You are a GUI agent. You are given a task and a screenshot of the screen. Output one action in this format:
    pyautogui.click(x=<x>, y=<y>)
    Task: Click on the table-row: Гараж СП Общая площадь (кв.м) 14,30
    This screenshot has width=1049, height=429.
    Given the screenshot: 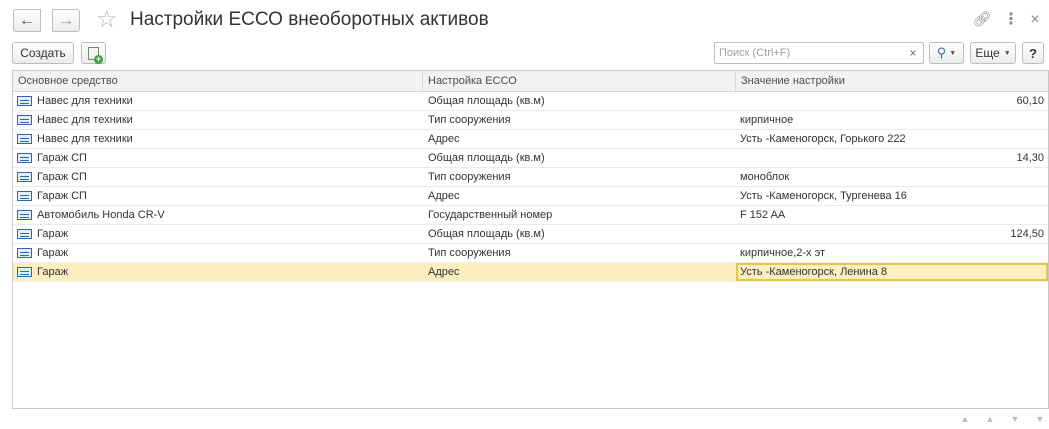 What is the action you would take?
    pyautogui.click(x=530, y=158)
    